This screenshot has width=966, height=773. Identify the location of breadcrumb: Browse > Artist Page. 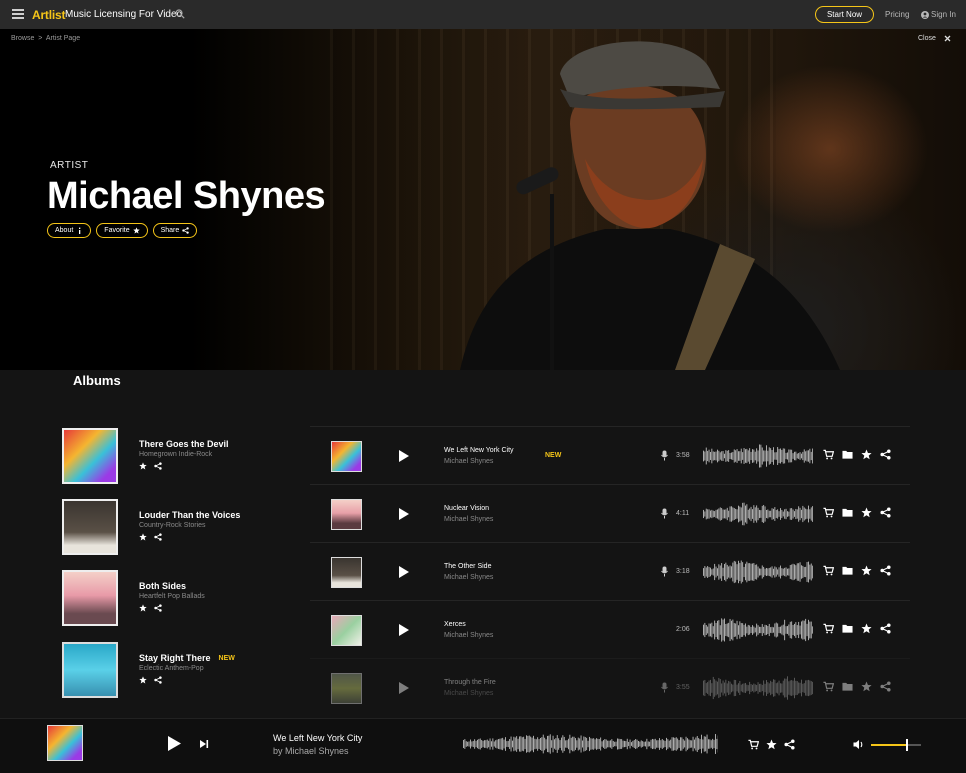
(45, 38).